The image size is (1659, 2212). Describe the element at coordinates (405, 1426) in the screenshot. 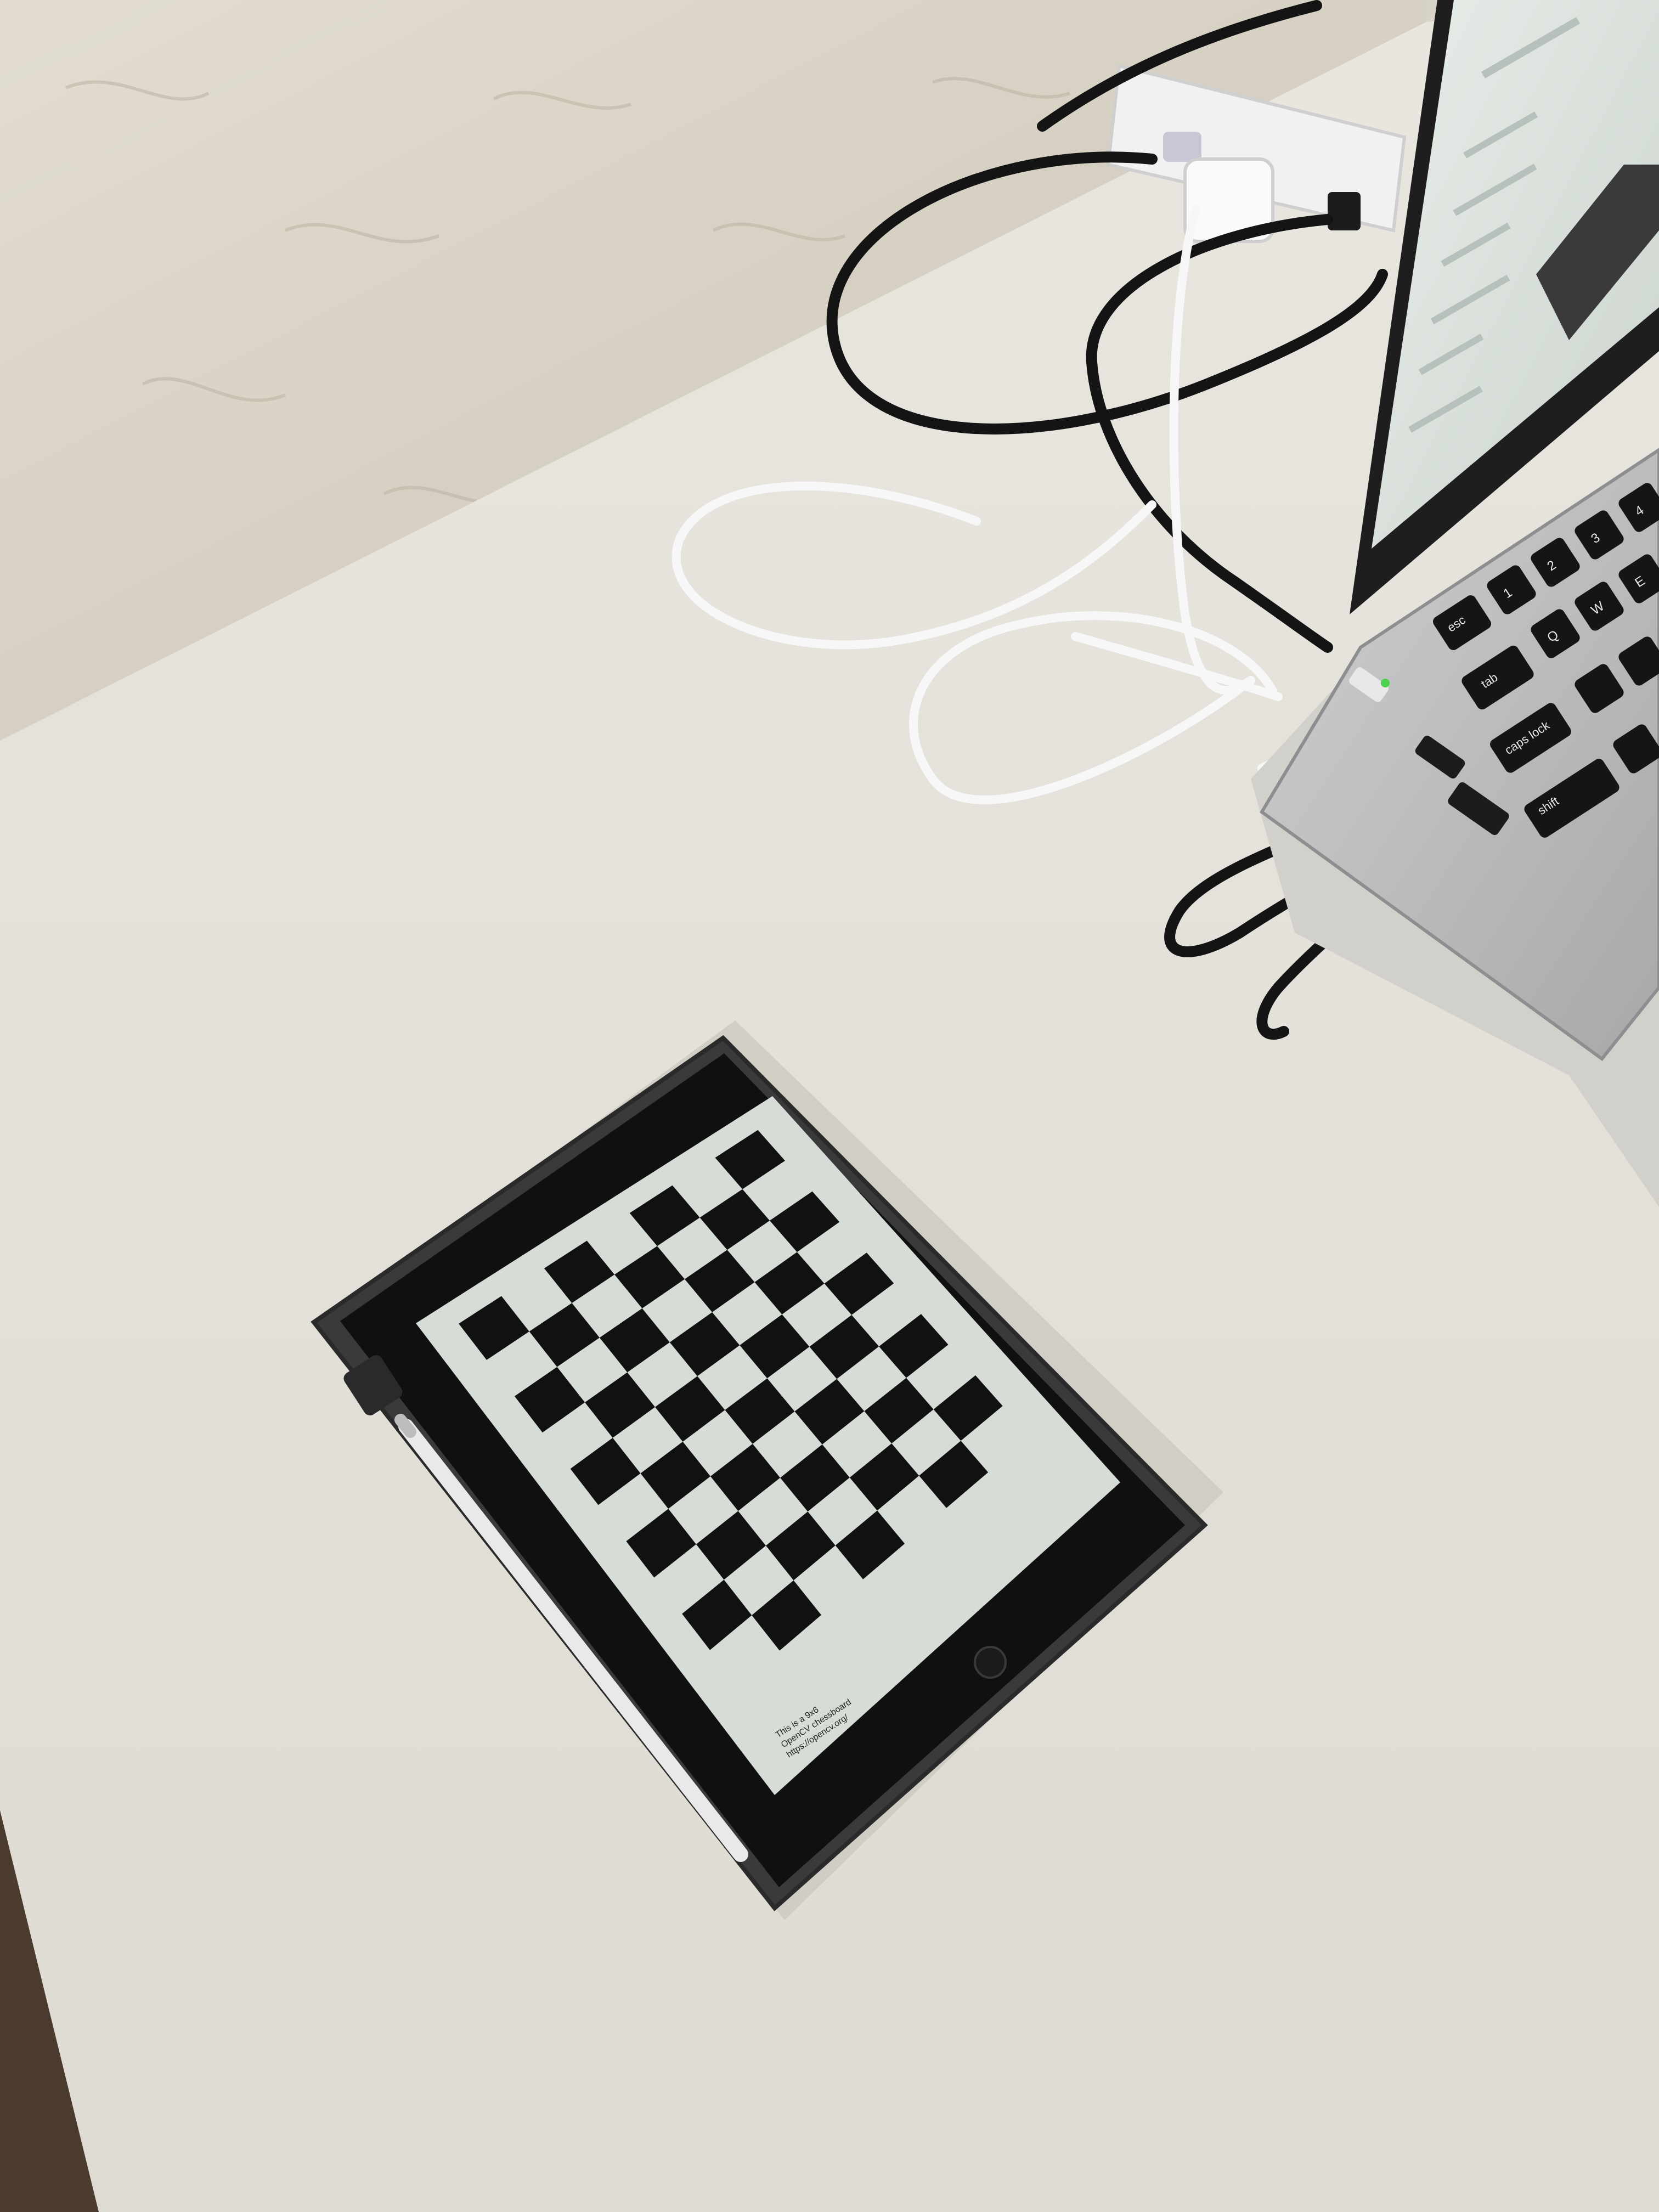

I see `stylus-tip` at that location.